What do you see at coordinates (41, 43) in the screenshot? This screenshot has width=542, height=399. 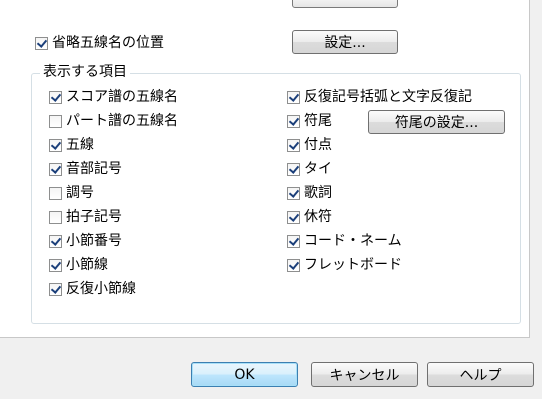 I see `omit-staff-name-position-checkbox` at bounding box center [41, 43].